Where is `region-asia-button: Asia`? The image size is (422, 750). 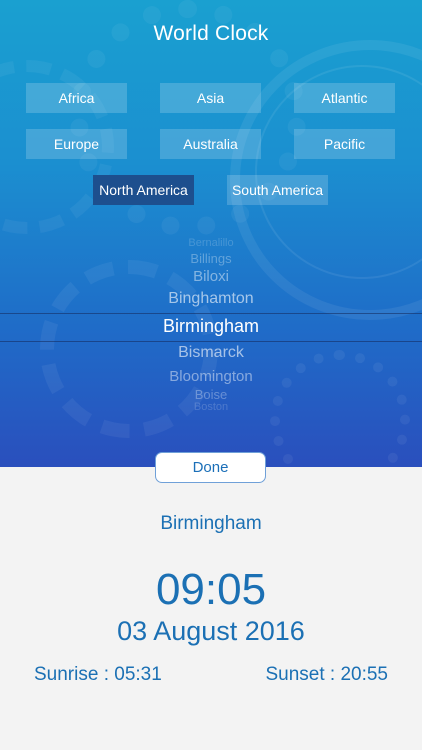 region-asia-button: Asia is located at coordinates (210, 98).